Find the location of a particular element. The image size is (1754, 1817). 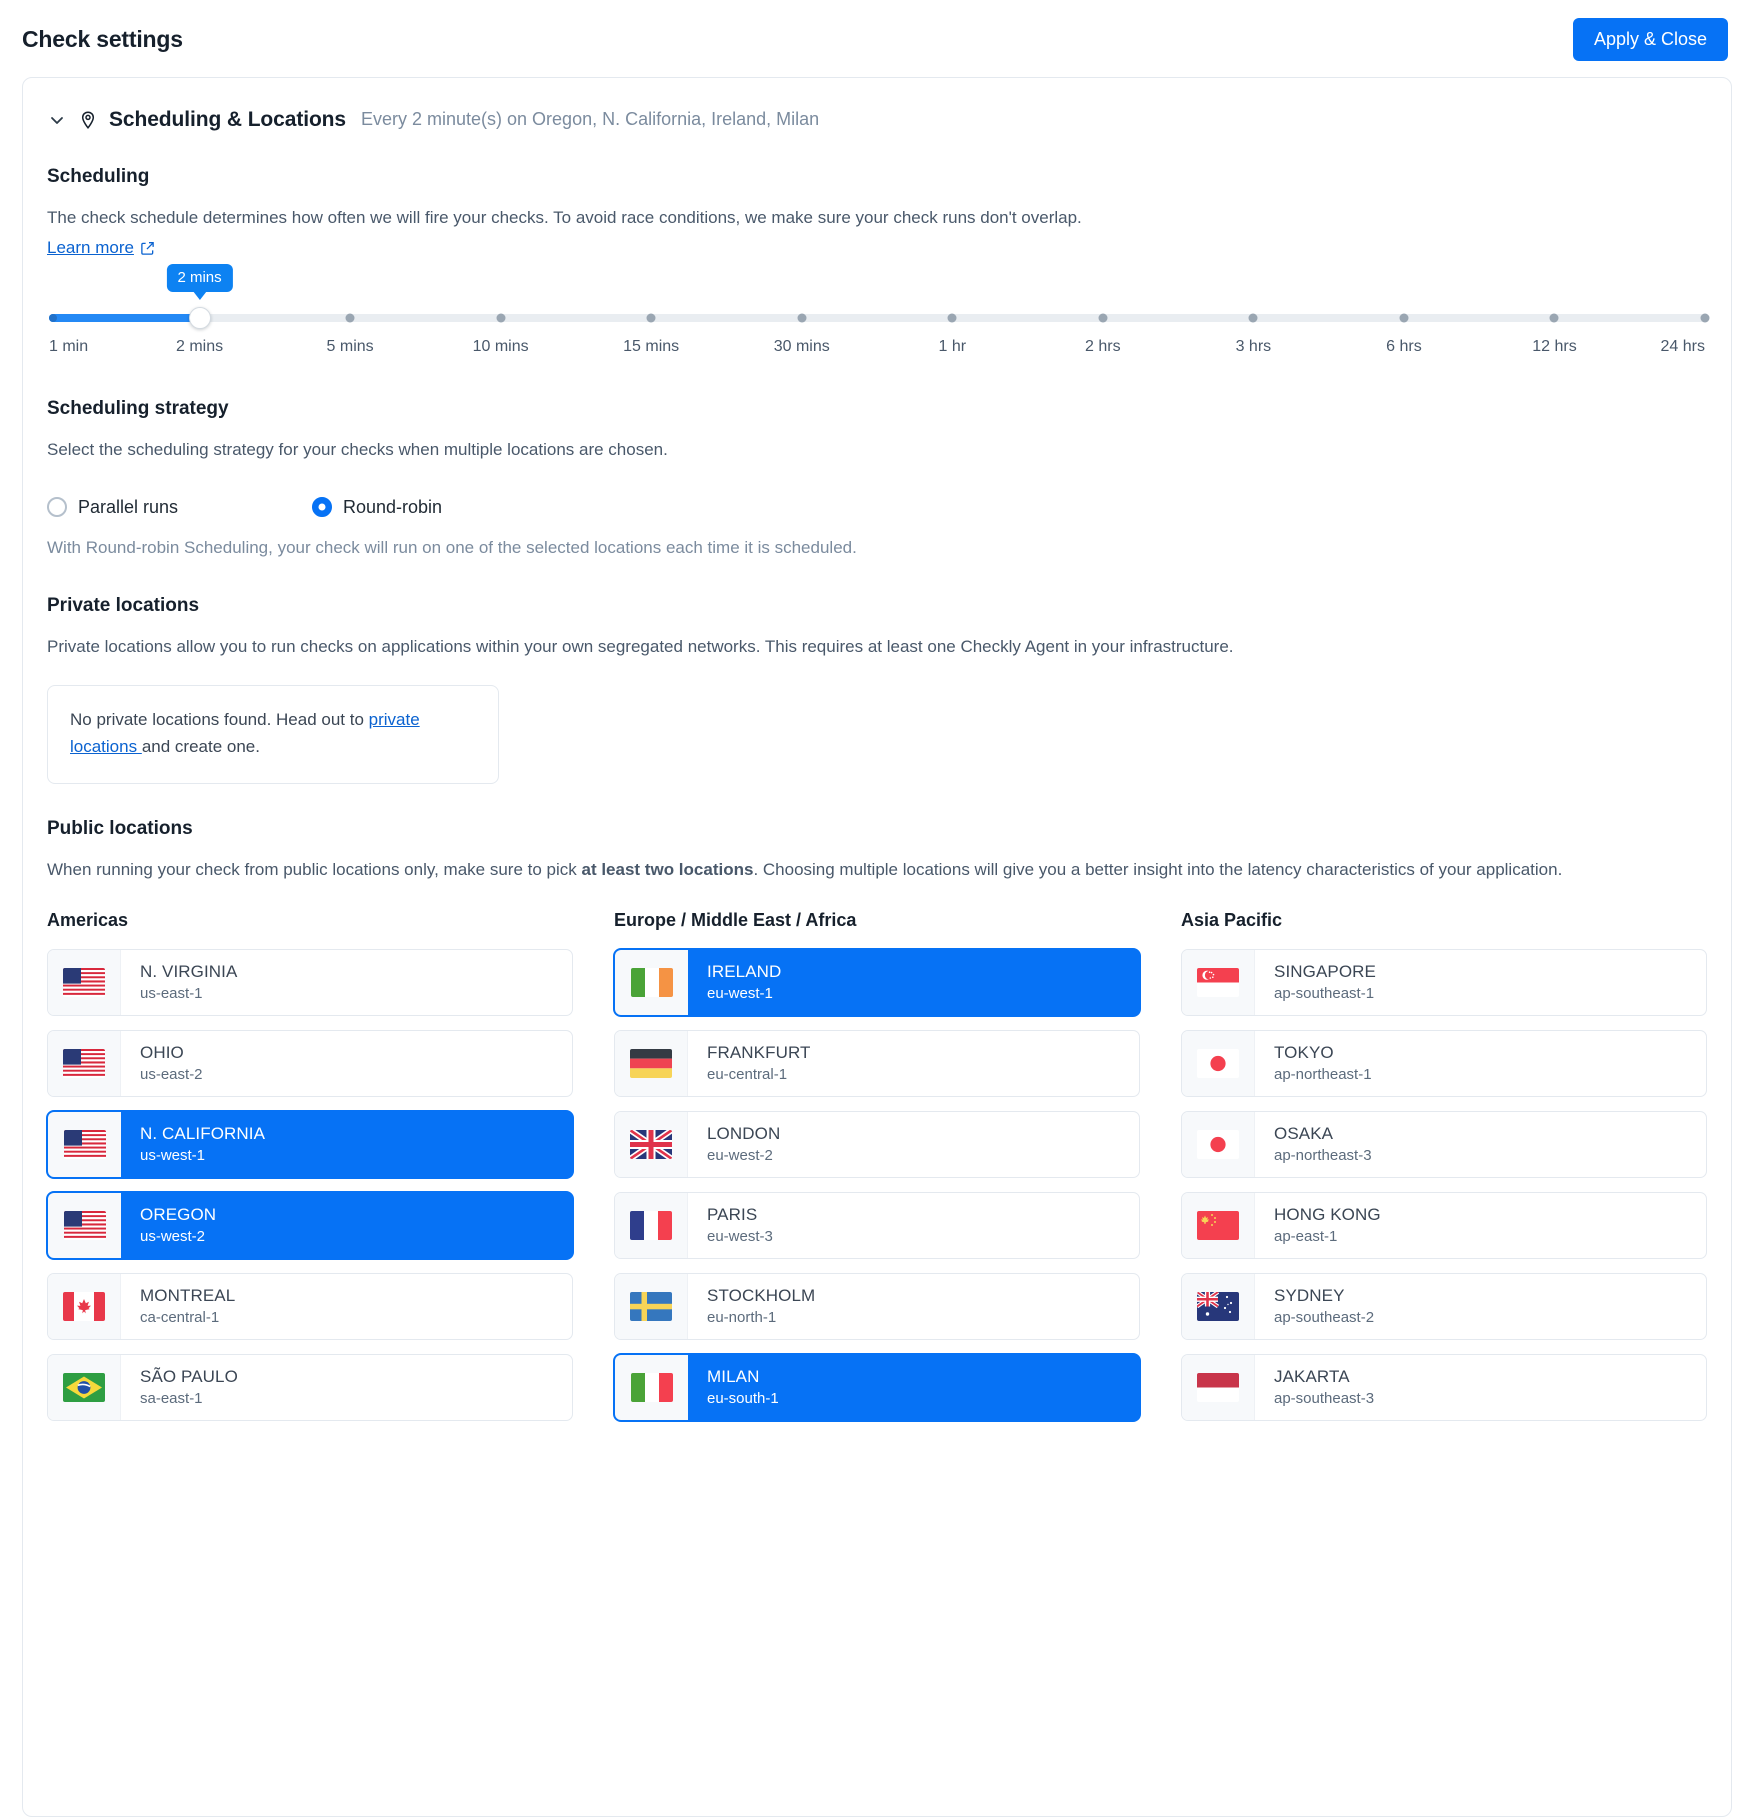

location-card: HONG KONG ap-east-1 is located at coordinates (1444, 1226).